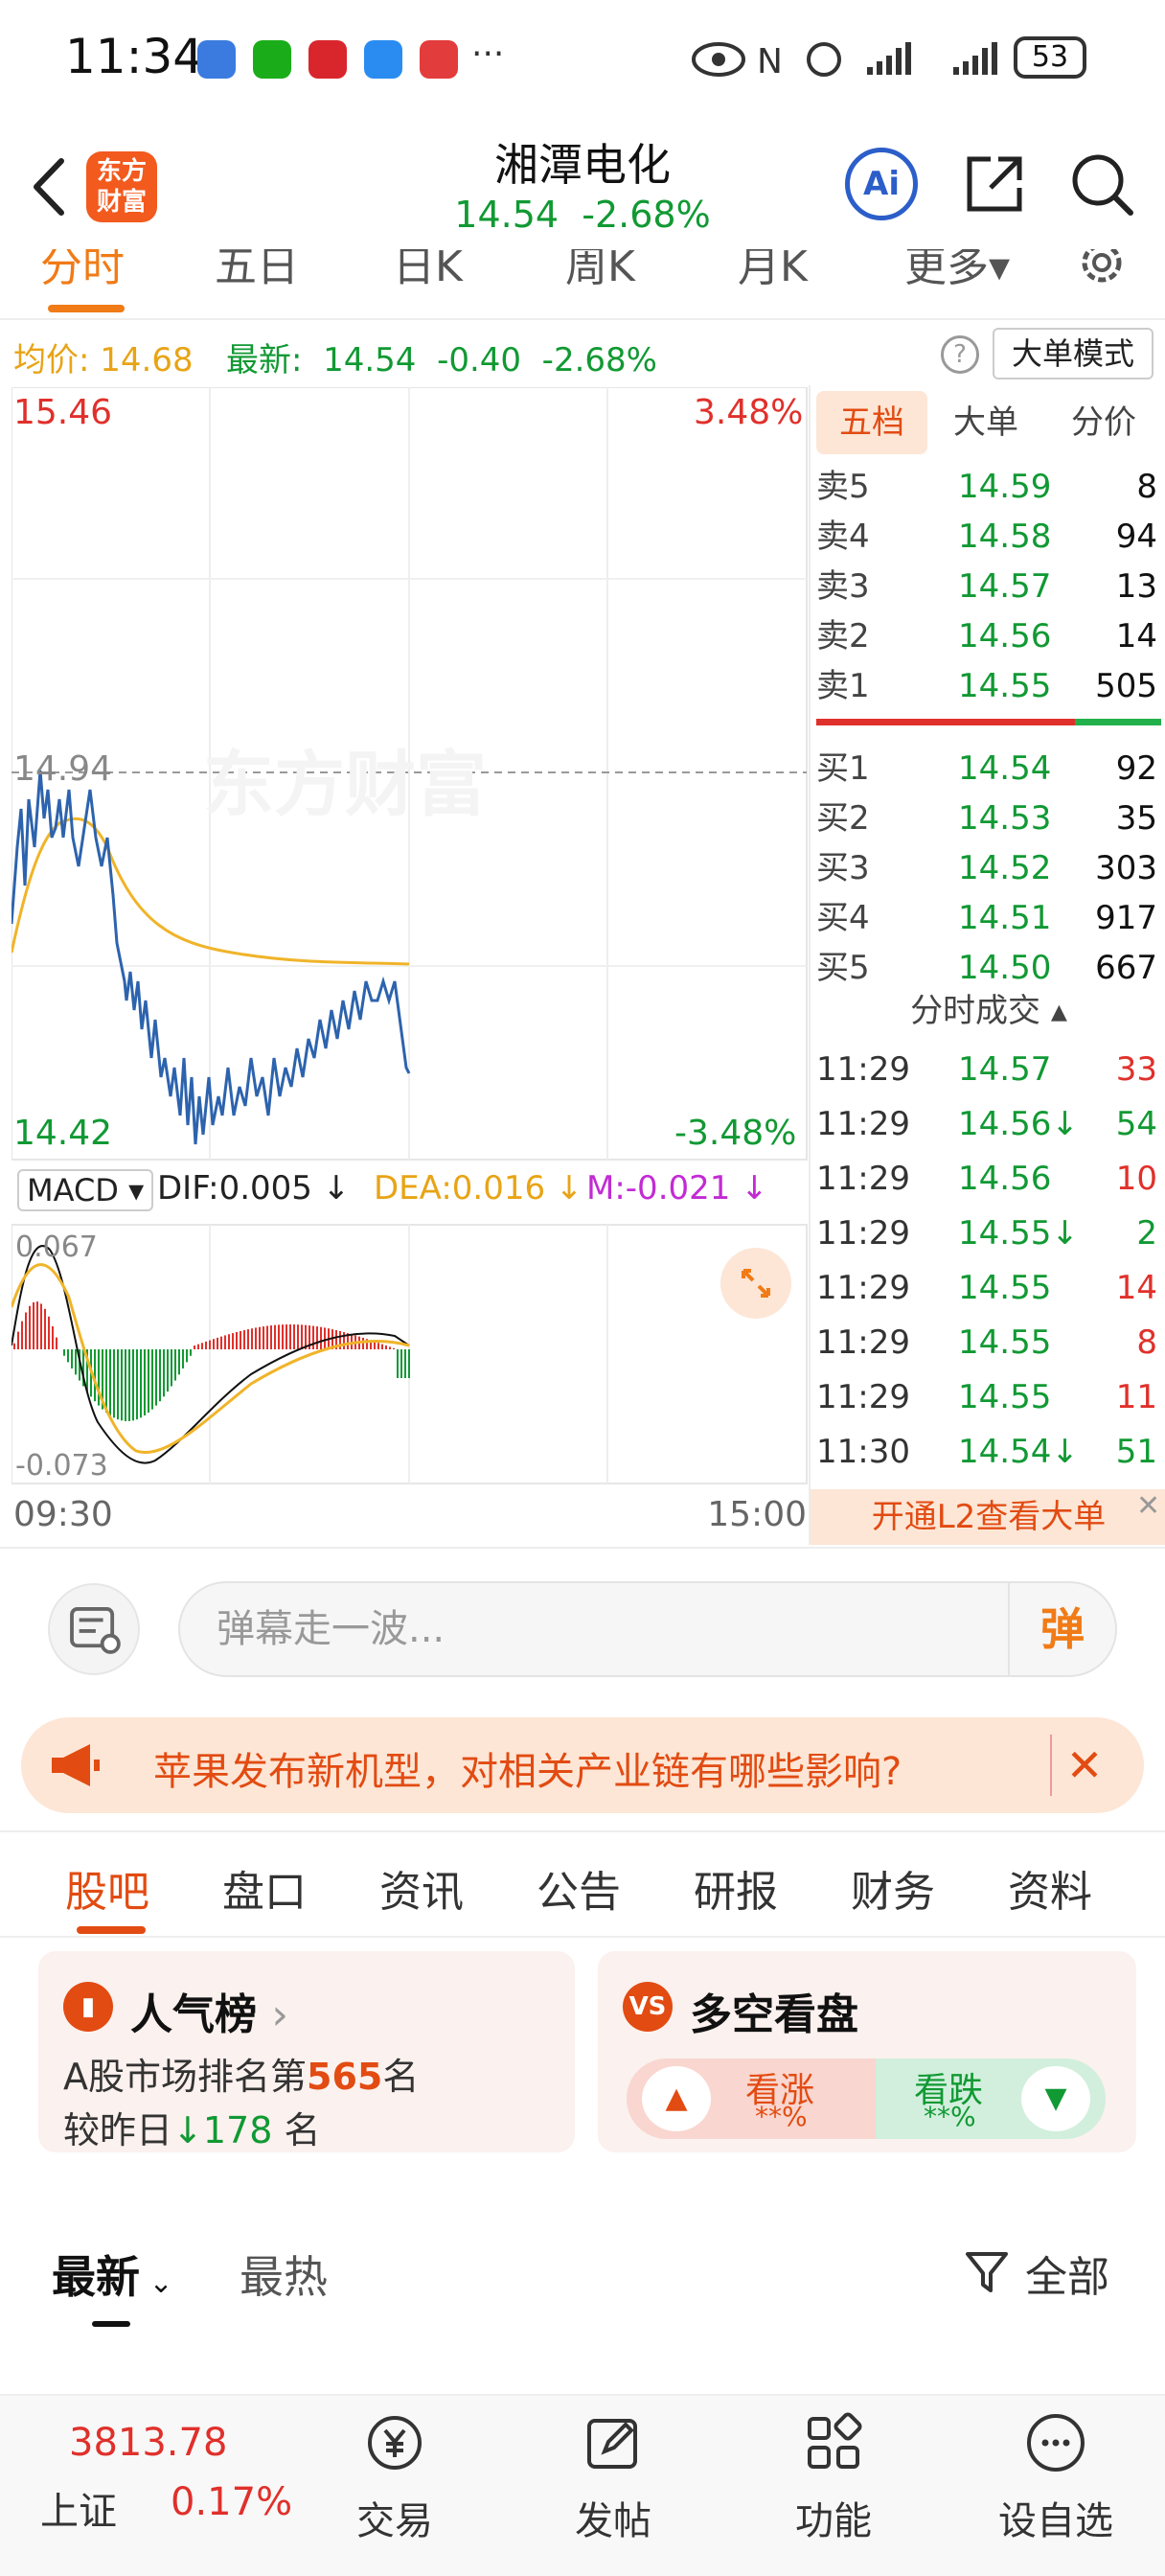 The width and height of the screenshot is (1165, 2576). Describe the element at coordinates (881, 184) in the screenshot. I see `ai-assistant-icon: Ai` at that location.